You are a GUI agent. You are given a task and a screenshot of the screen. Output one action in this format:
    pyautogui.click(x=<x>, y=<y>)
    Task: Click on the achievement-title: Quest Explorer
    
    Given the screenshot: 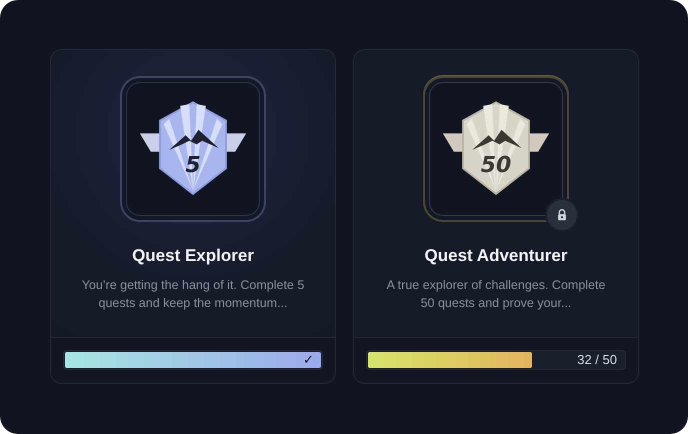 What is the action you would take?
    pyautogui.click(x=193, y=256)
    